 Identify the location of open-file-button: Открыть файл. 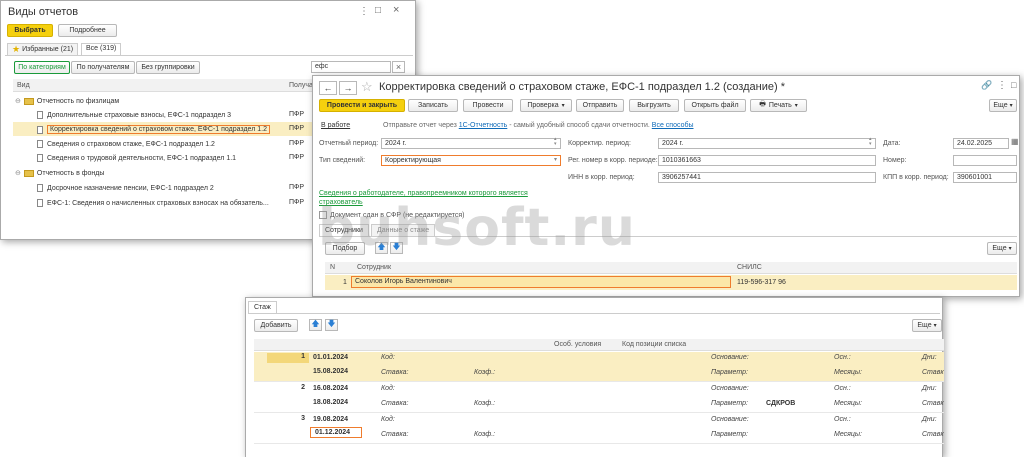
(715, 105).